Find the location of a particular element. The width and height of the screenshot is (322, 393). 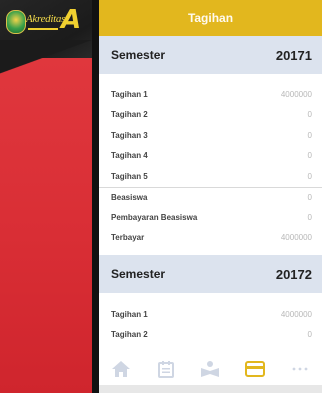

billing-row: Tagihan 5 0 is located at coordinates (210, 176).